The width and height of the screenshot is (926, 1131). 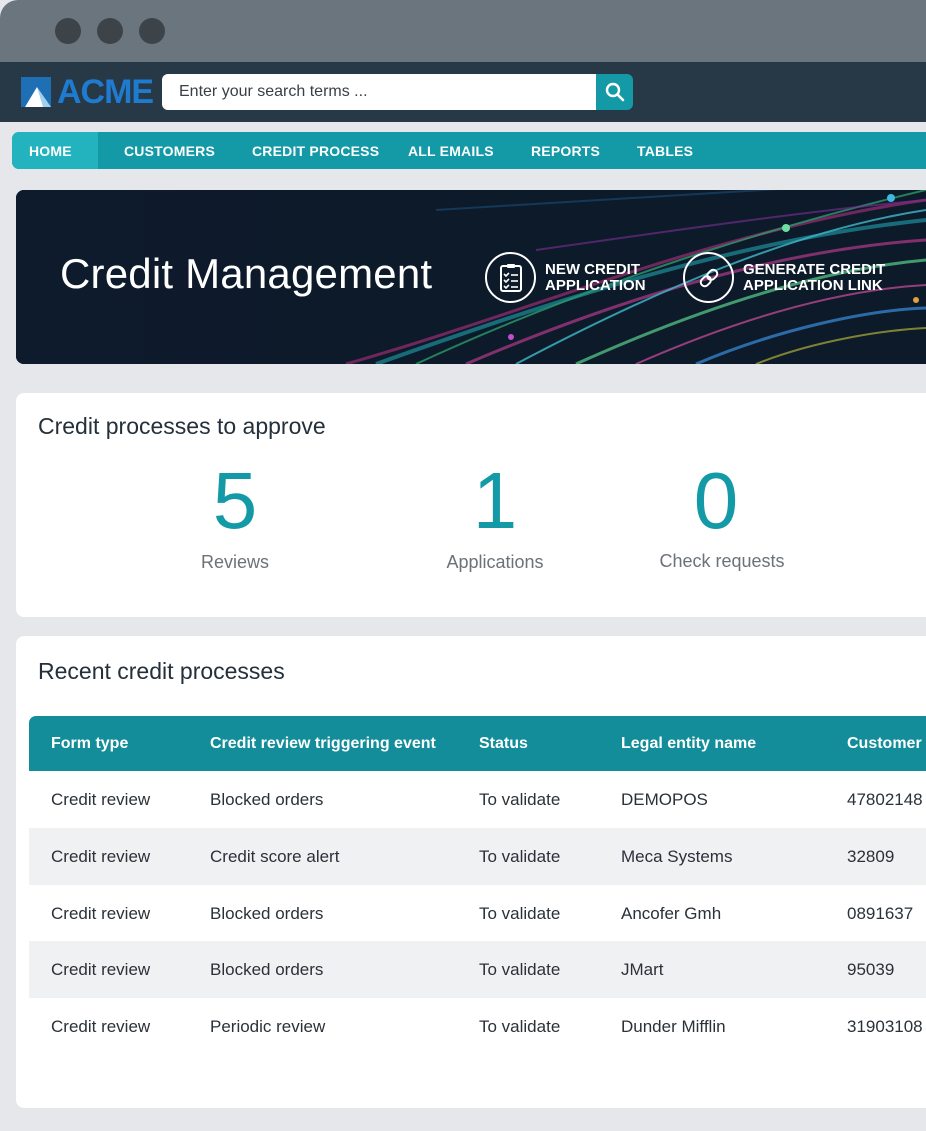 I want to click on column-header-customer: Customer, so click(x=884, y=743).